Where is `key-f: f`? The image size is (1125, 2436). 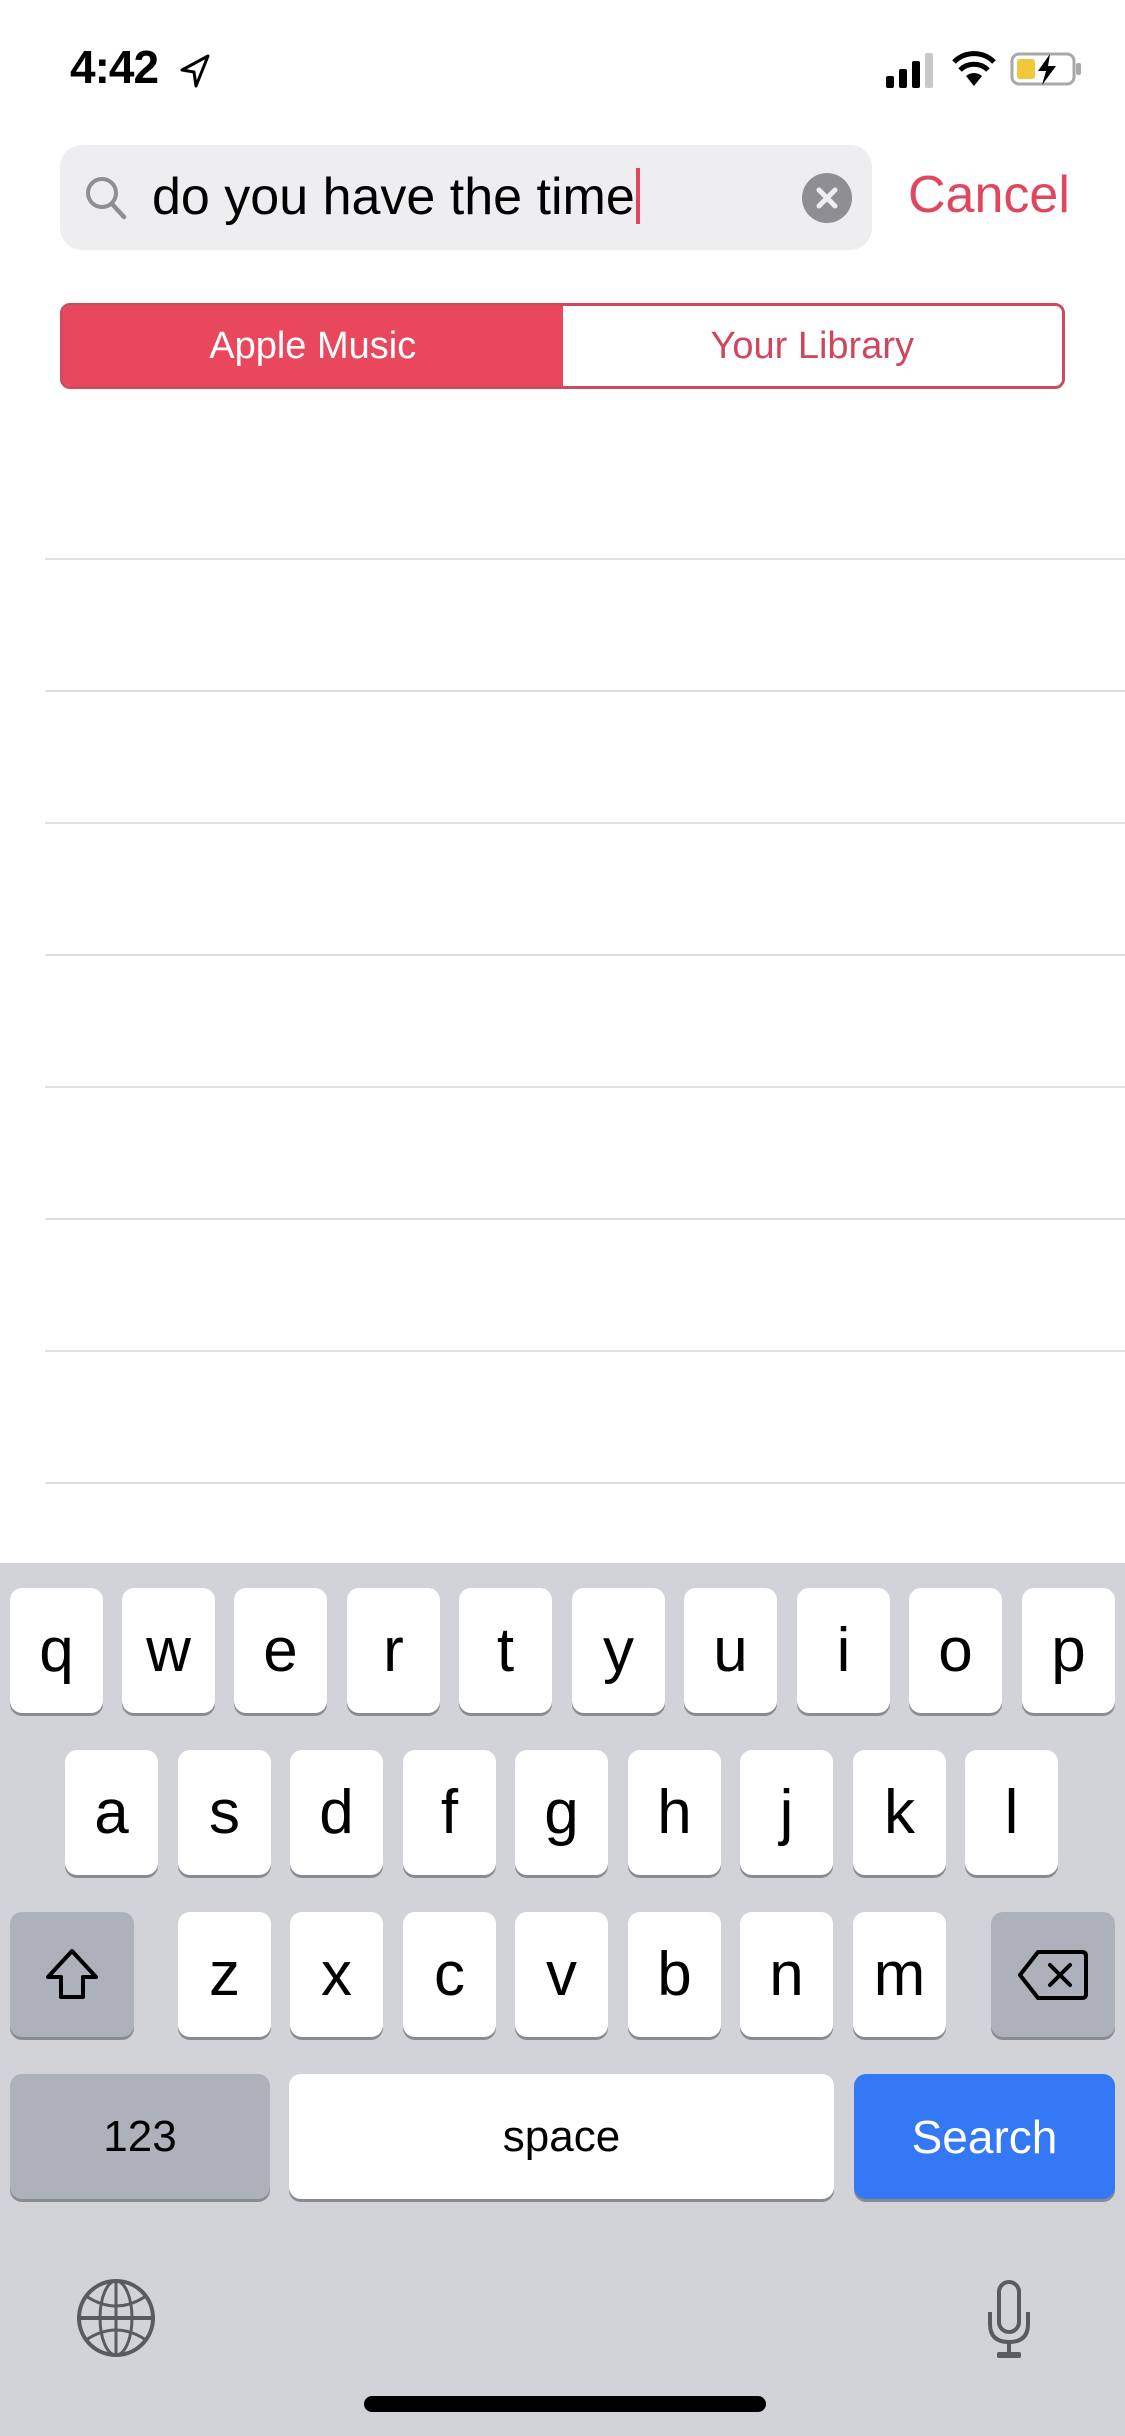 key-f: f is located at coordinates (449, 1812).